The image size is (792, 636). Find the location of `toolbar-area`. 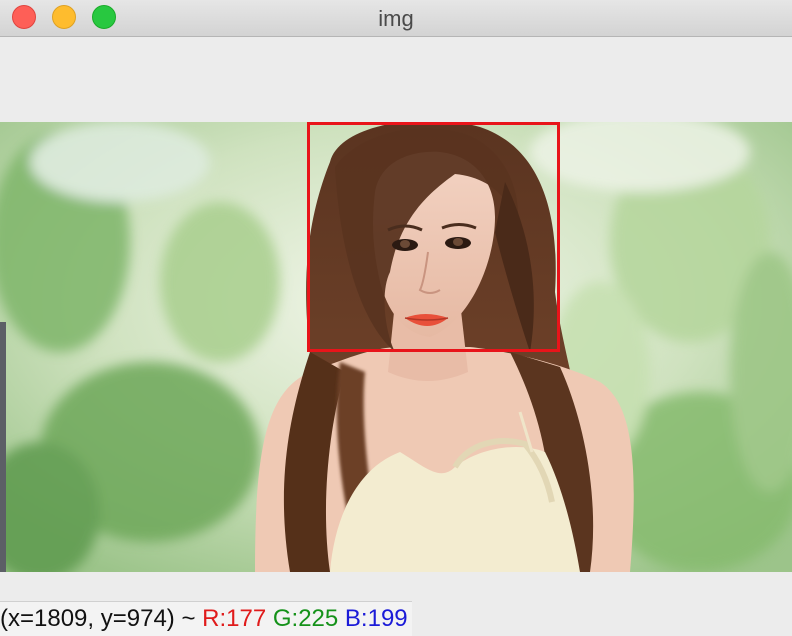

toolbar-area is located at coordinates (396, 79).